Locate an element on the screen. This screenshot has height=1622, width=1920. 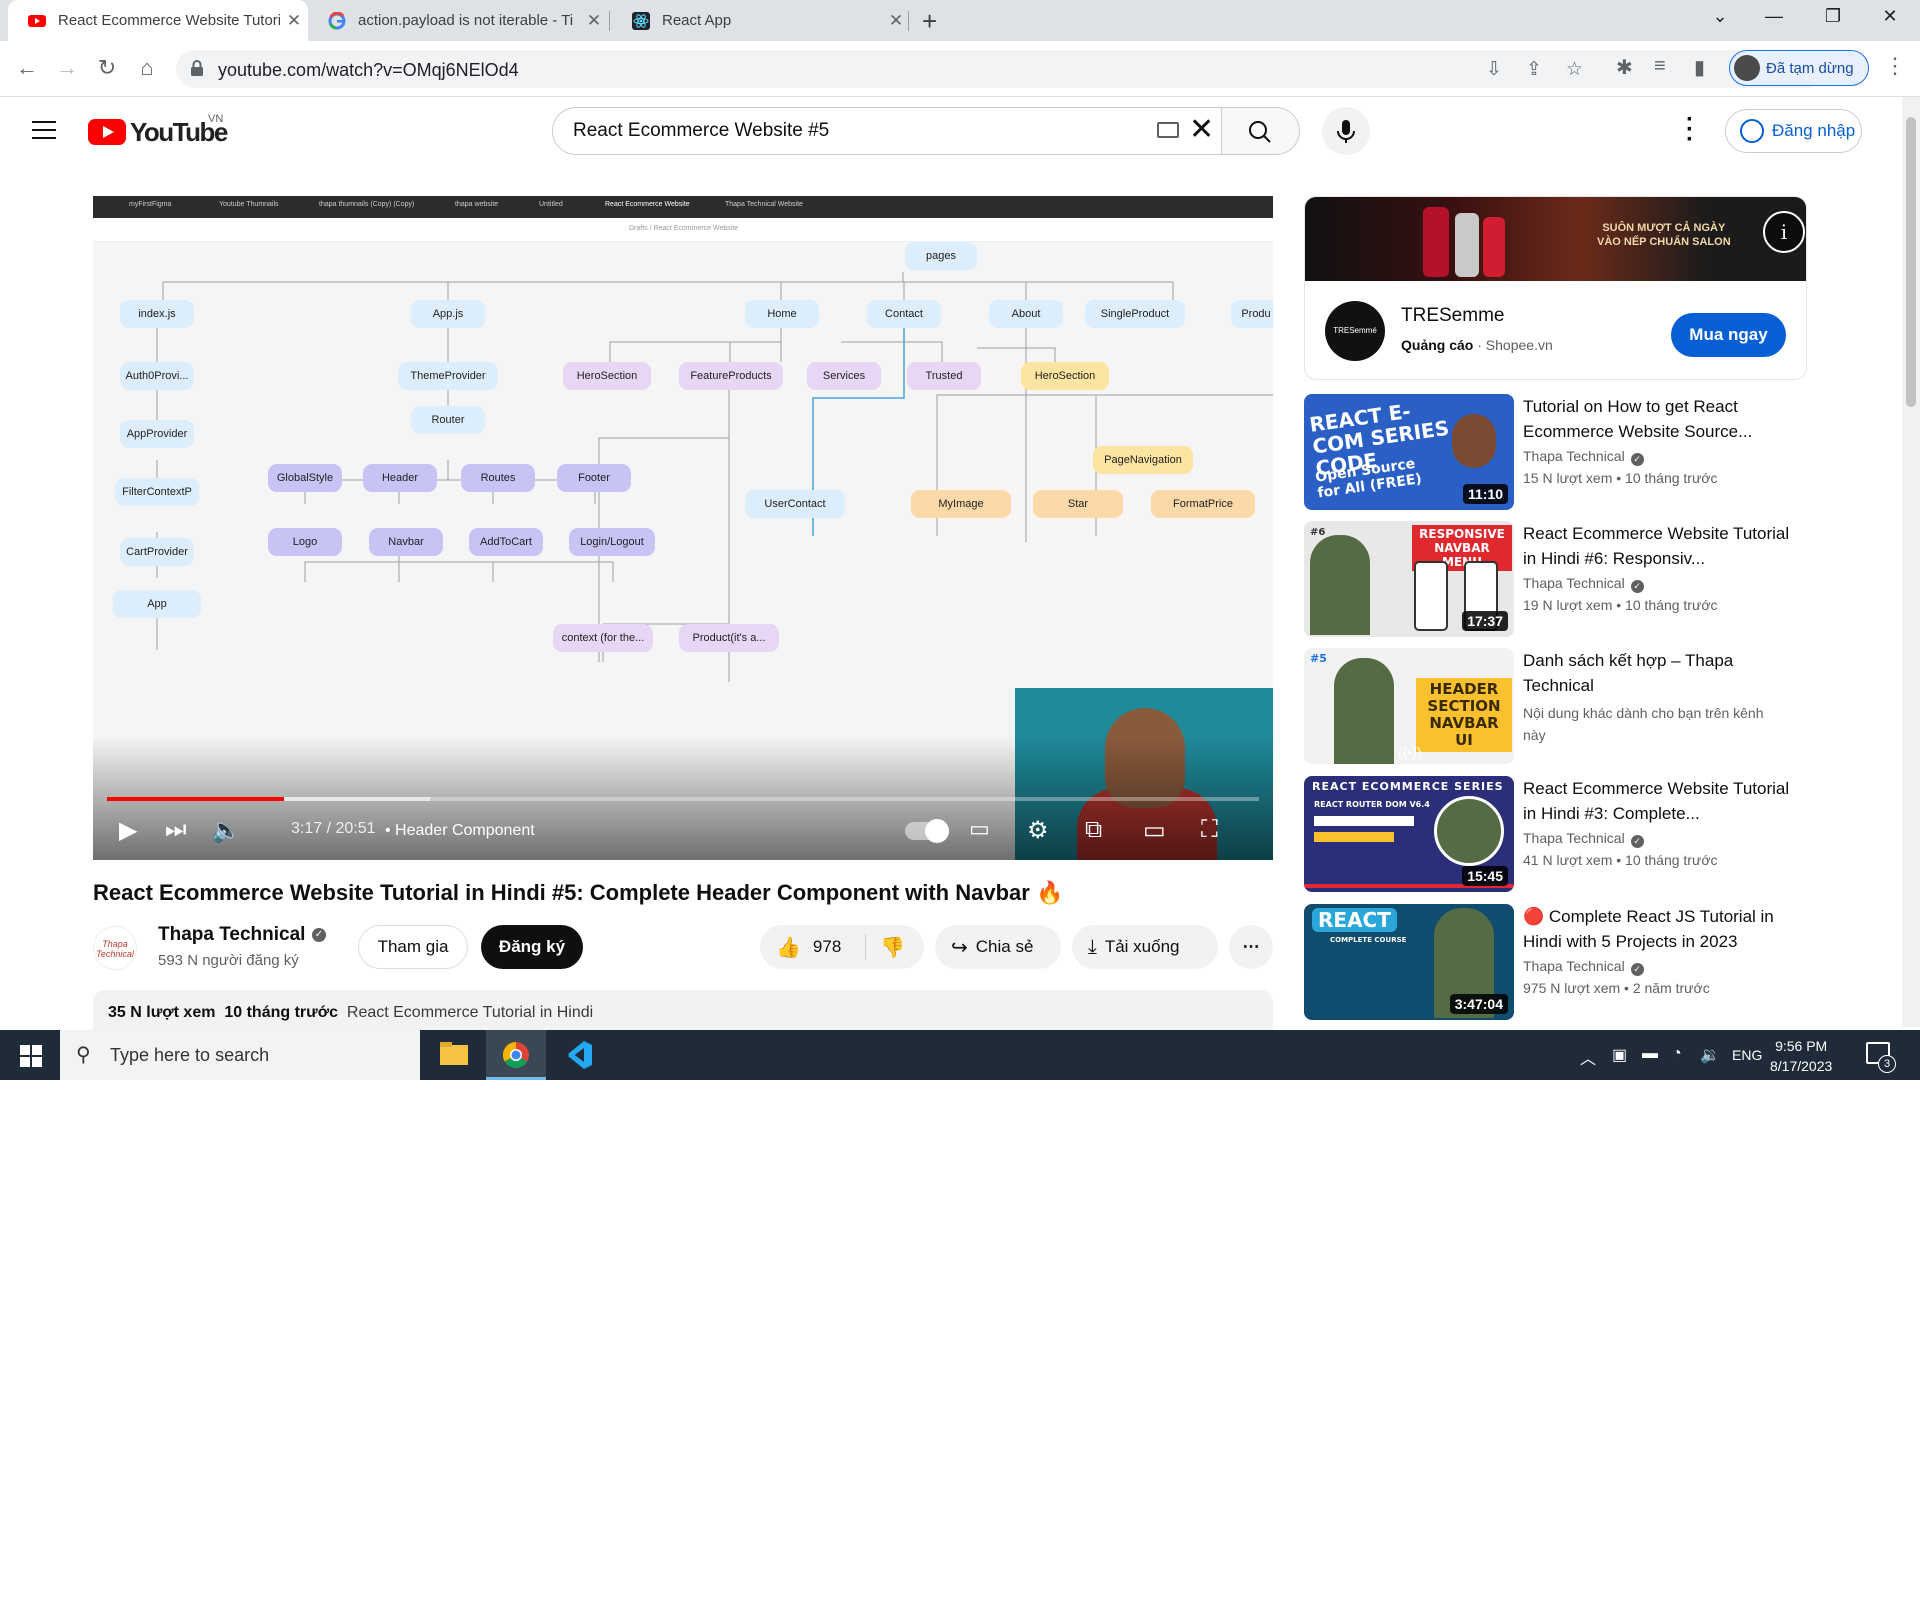
bookmark-star-icon: ☆ is located at coordinates (1574, 69).